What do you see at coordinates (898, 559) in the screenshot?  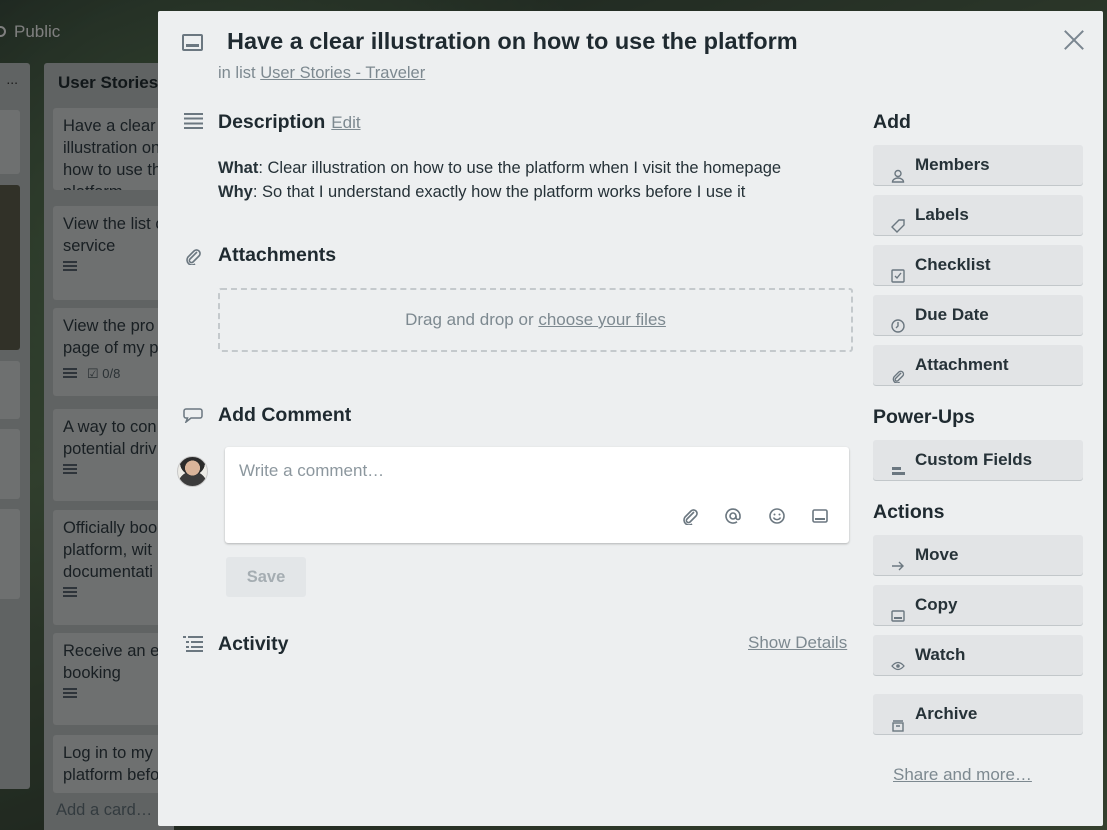 I see `arrow-right-icon` at bounding box center [898, 559].